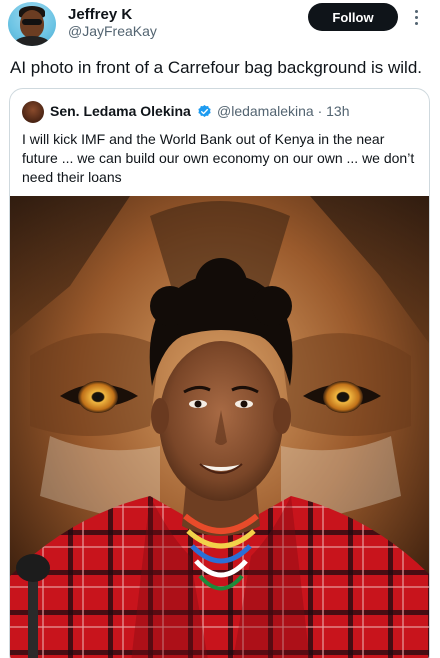 The image size is (440, 658). I want to click on more-vertical-icon, so click(416, 17).